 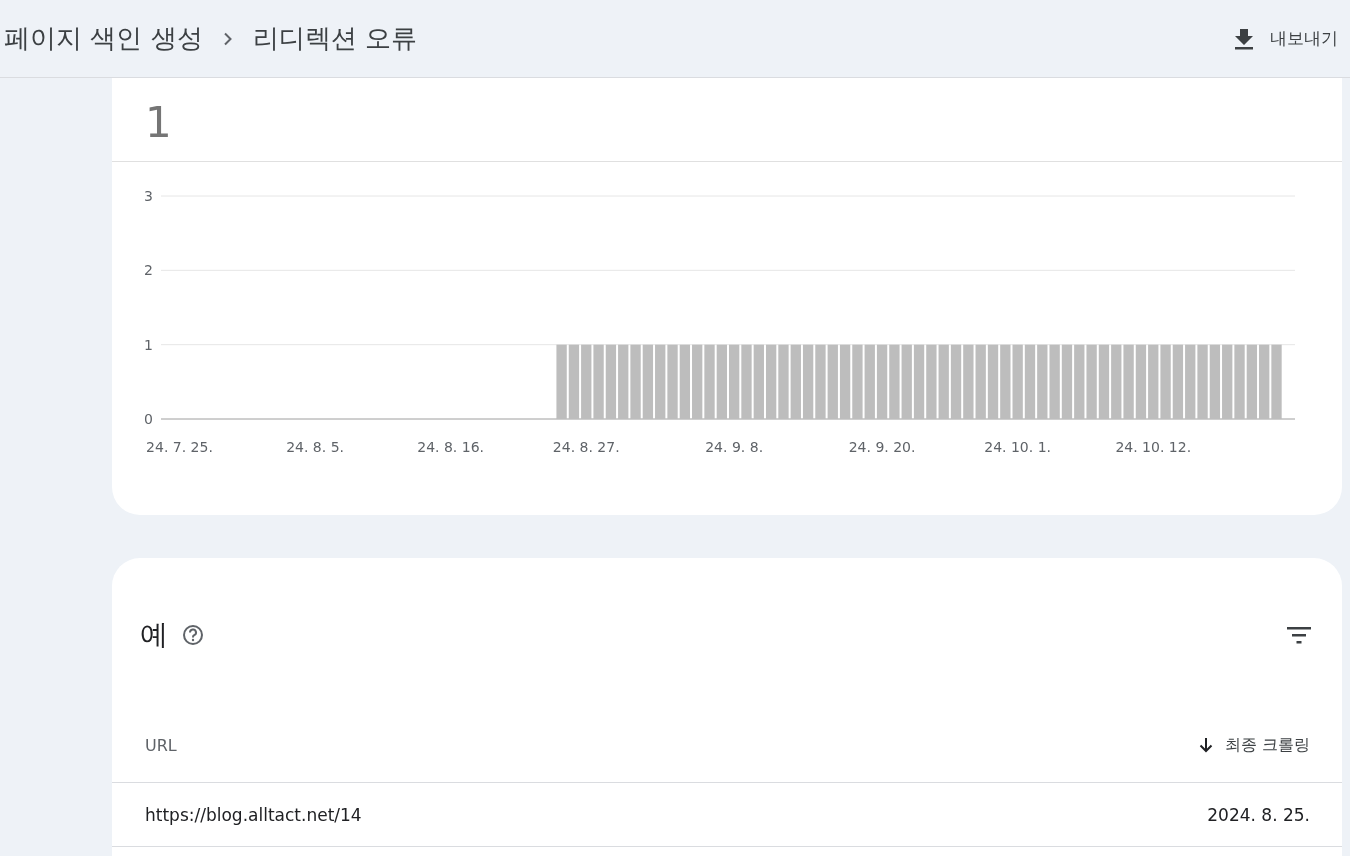 What do you see at coordinates (490, 745) in the screenshot?
I see `column-header: URL` at bounding box center [490, 745].